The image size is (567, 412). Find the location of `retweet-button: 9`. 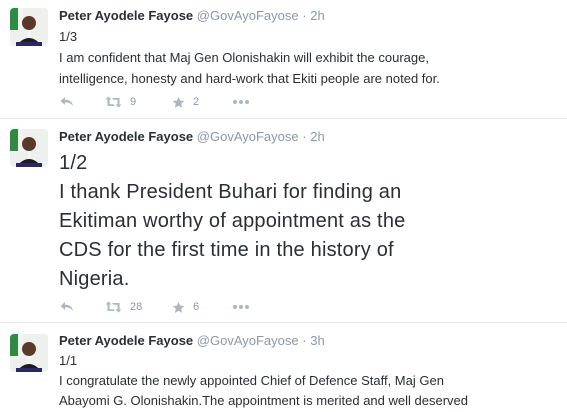

retweet-button: 9 is located at coordinates (120, 102).